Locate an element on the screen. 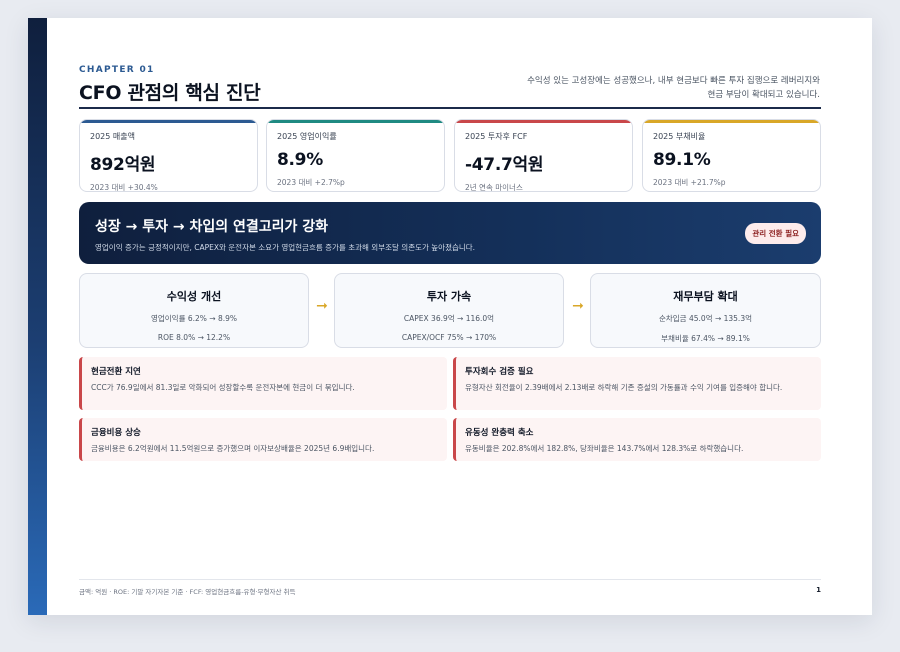 Image resolution: width=900 pixels, height=652 pixels. kpi-note: 2023 대비 +21.7%p is located at coordinates (689, 182).